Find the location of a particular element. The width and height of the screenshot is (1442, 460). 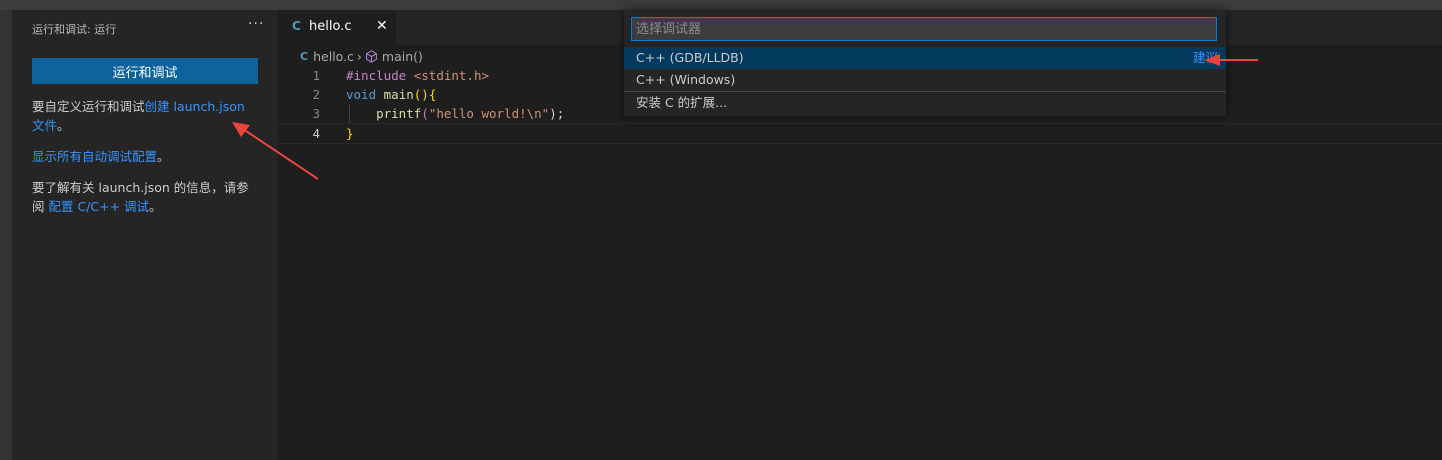

line-number: 1 is located at coordinates (316, 75).